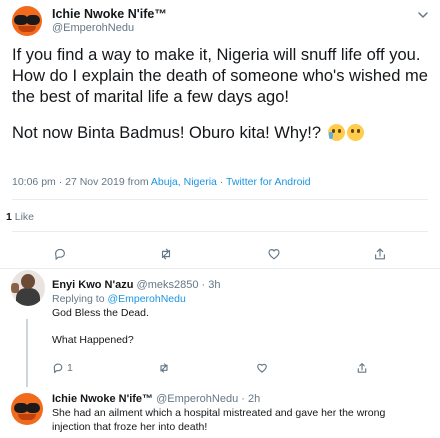 Image resolution: width=440 pixels, height=438 pixels. I want to click on thread-line, so click(27, 353).